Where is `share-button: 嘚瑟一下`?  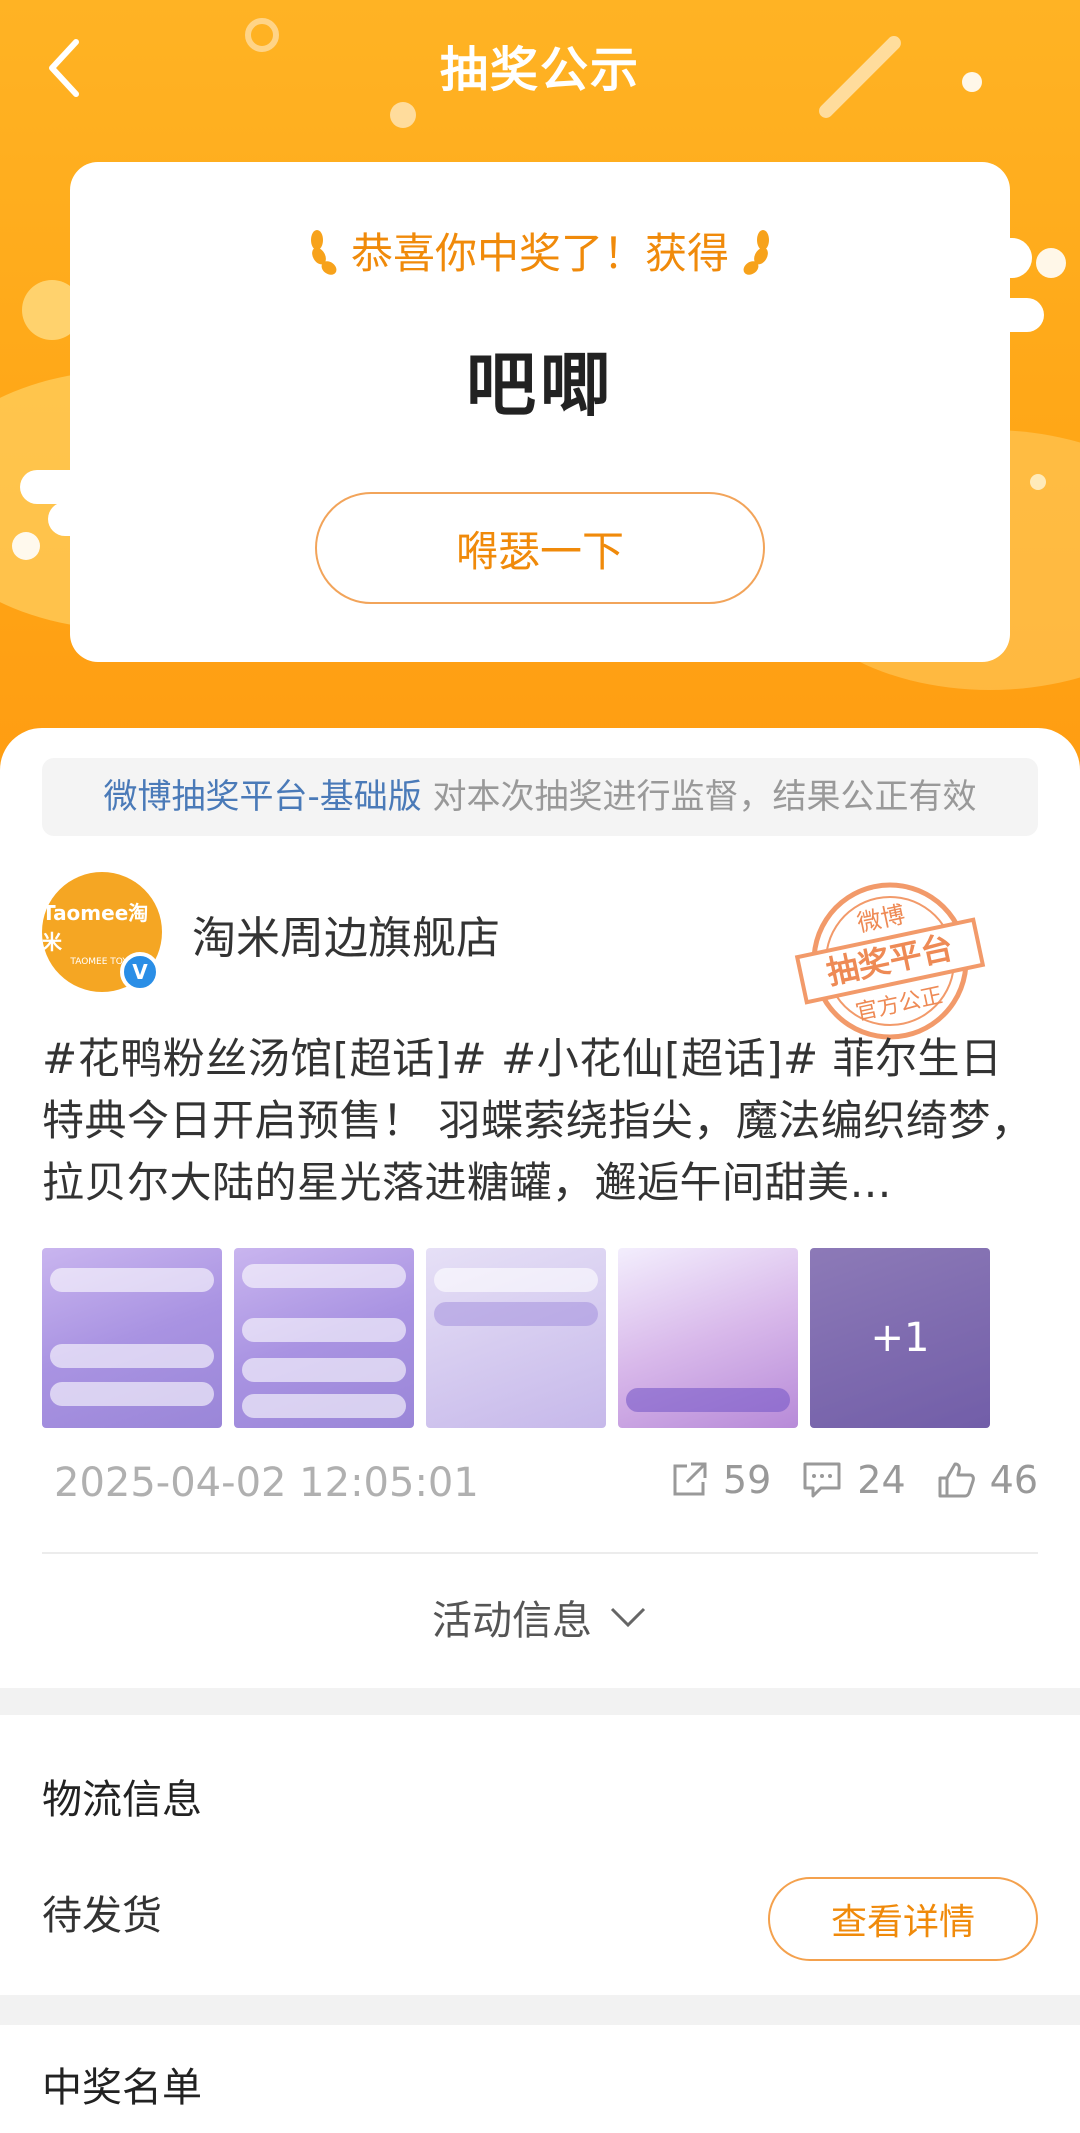
share-button: 嘚瑟一下 is located at coordinates (540, 548).